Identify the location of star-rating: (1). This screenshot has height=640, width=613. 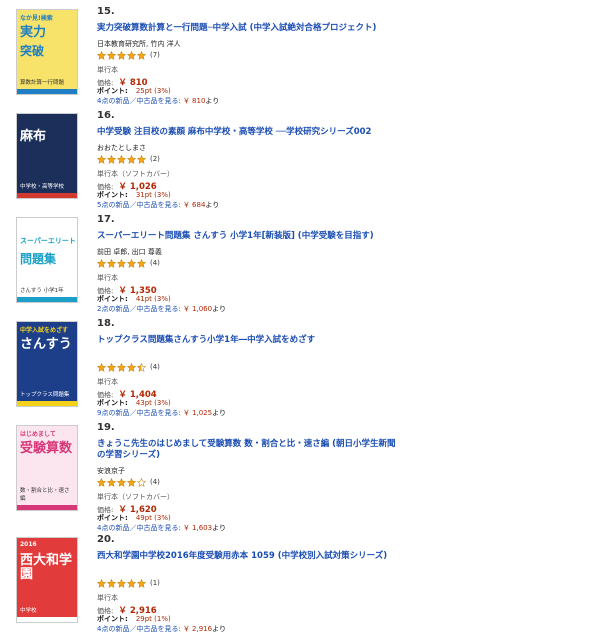
(128, 583).